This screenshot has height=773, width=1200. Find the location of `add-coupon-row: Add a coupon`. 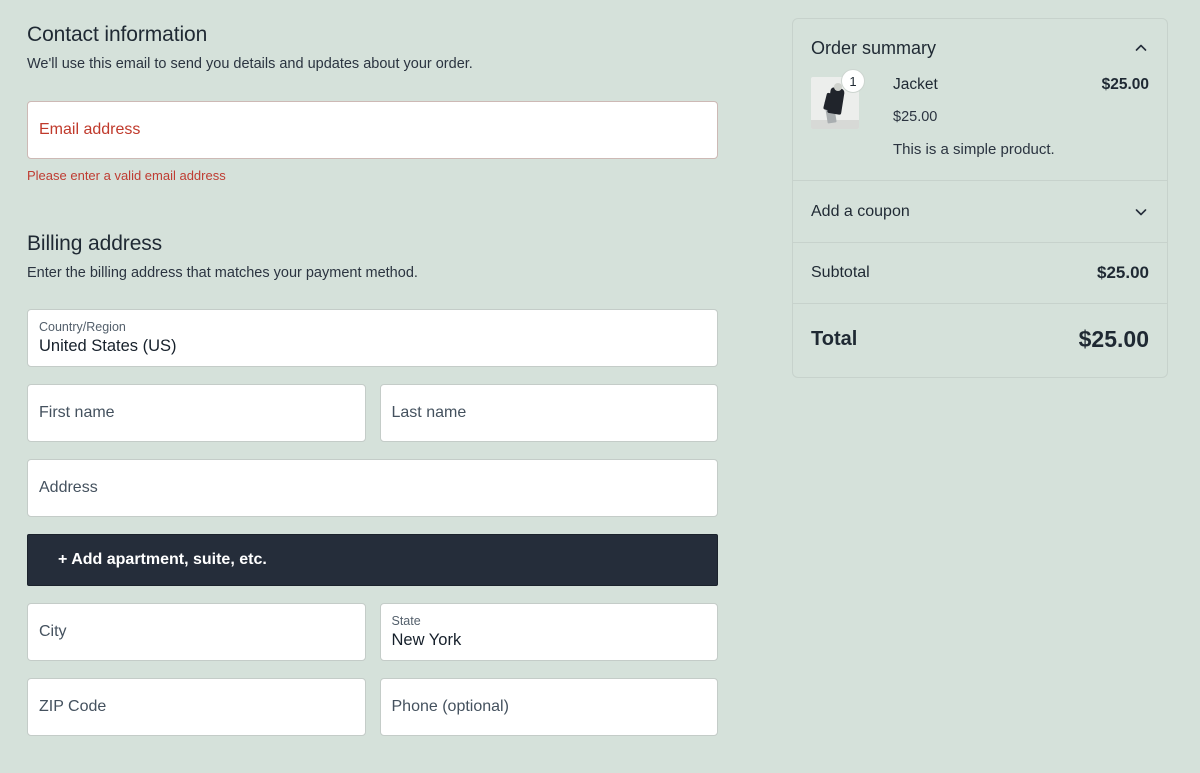

add-coupon-row: Add a coupon is located at coordinates (980, 211).